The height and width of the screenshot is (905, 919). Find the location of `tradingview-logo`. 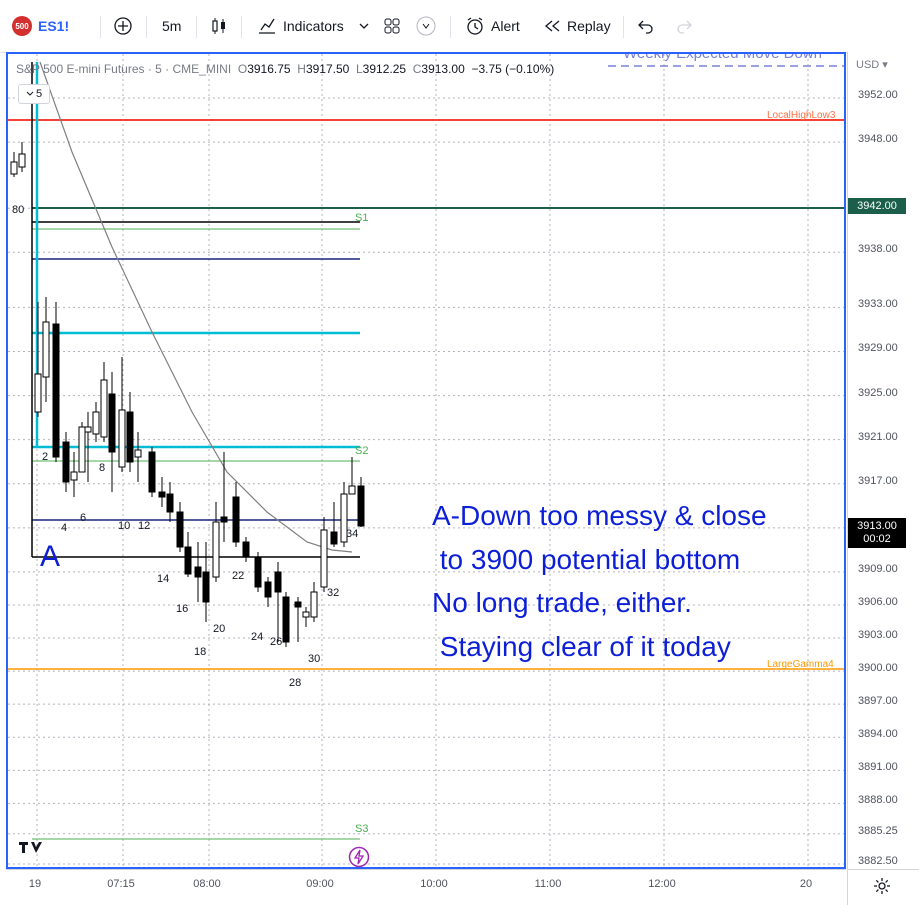

tradingview-logo is located at coordinates (31, 849).